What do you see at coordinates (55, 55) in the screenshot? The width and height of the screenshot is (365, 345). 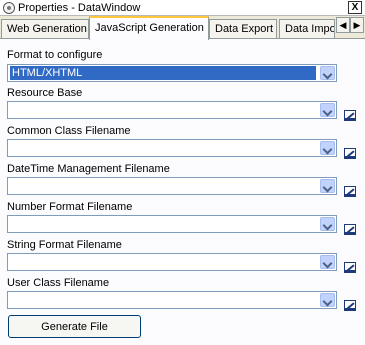 I see `format-to-configure-label: Format to configure` at bounding box center [55, 55].